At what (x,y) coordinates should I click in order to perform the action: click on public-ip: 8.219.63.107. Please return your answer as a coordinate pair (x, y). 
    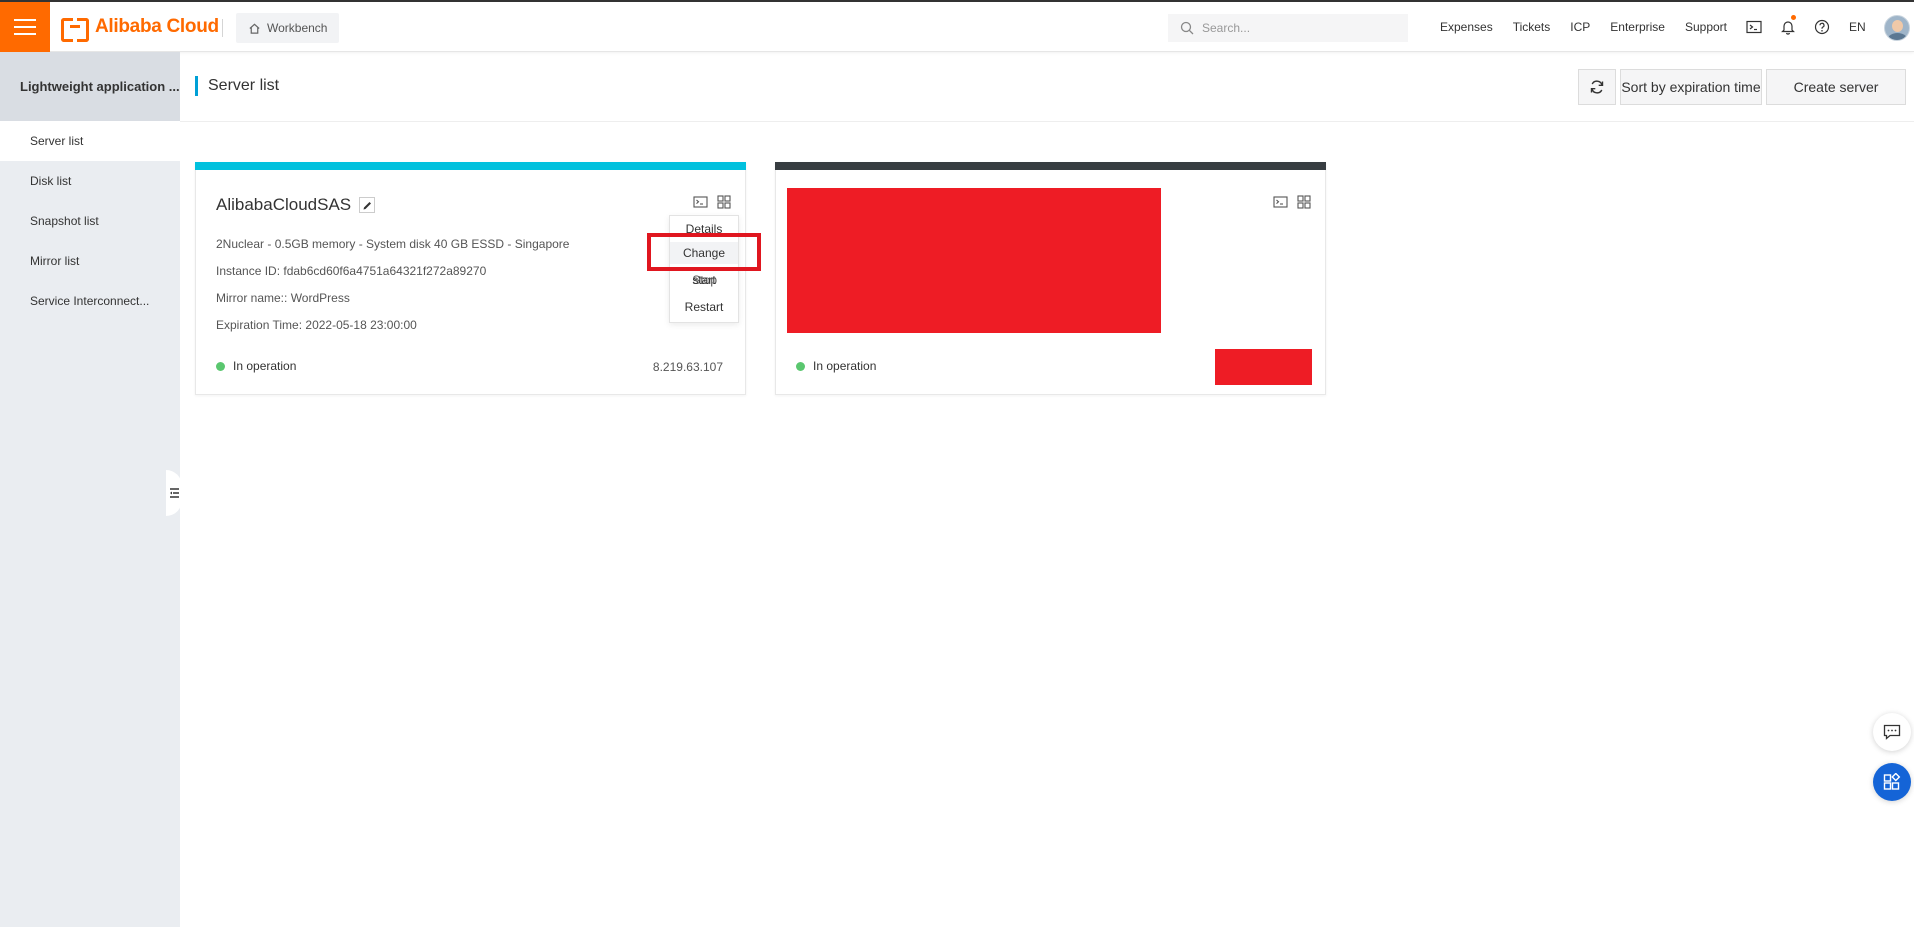
    Looking at the image, I should click on (688, 367).